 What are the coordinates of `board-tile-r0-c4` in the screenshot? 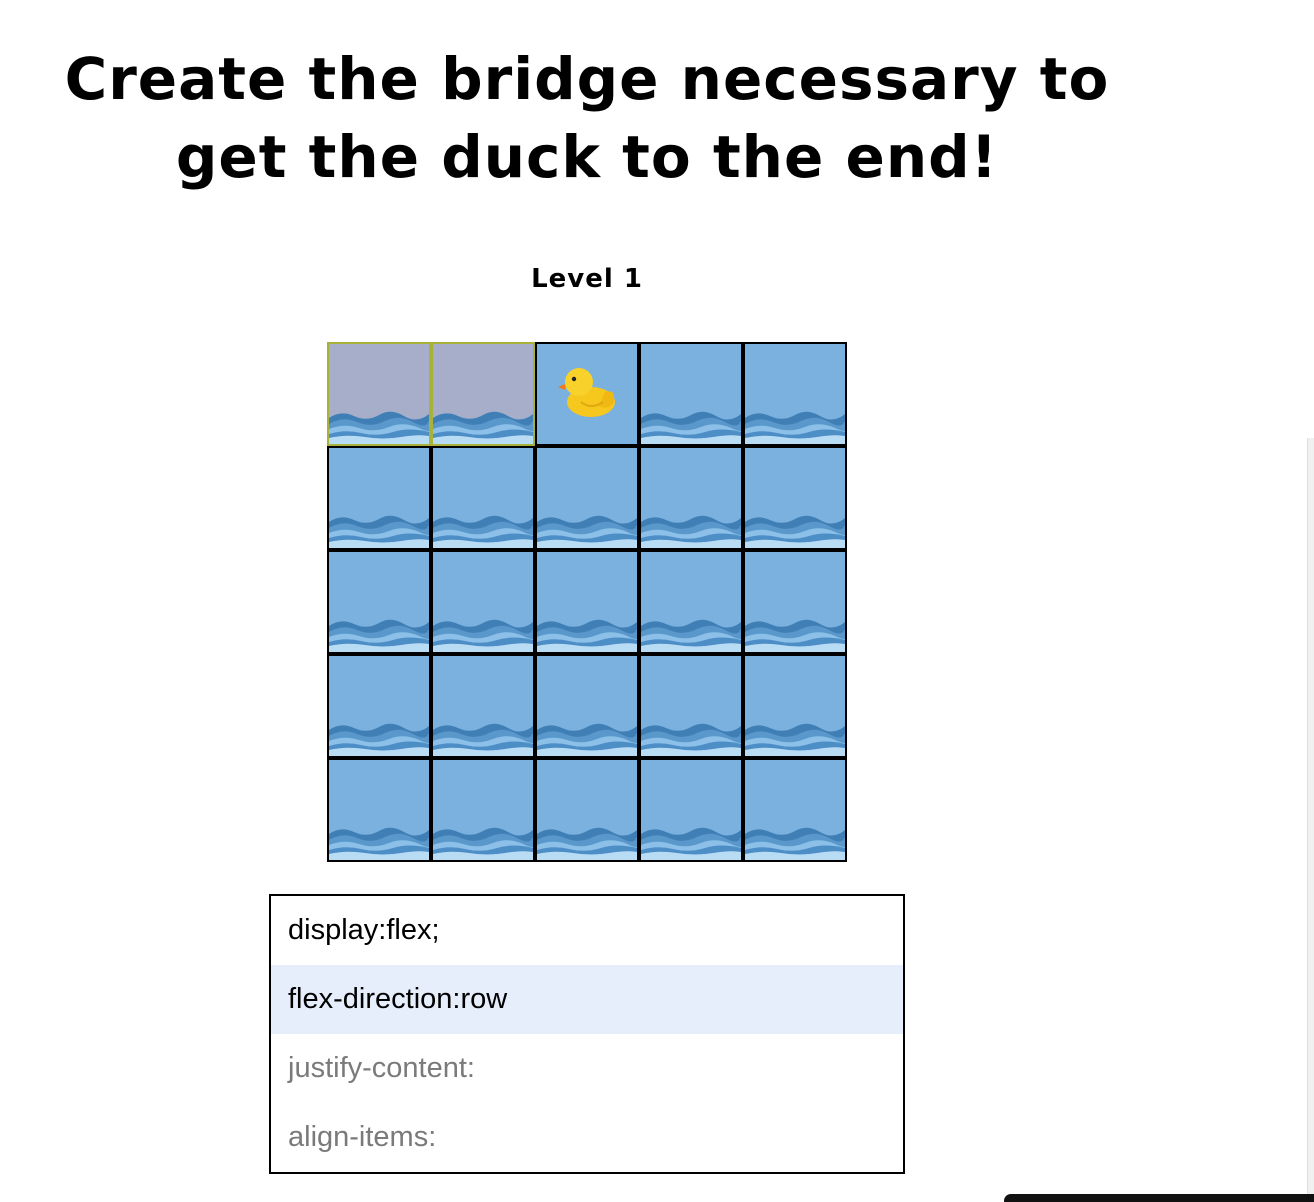 It's located at (795, 394).